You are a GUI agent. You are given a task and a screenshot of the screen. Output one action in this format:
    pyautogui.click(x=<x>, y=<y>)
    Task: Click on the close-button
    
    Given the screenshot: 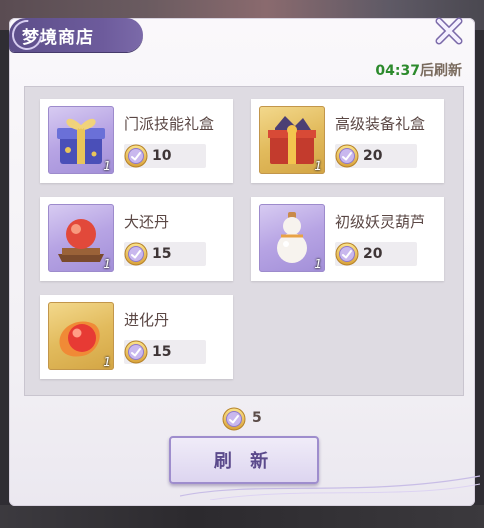 What is the action you would take?
    pyautogui.click(x=449, y=31)
    